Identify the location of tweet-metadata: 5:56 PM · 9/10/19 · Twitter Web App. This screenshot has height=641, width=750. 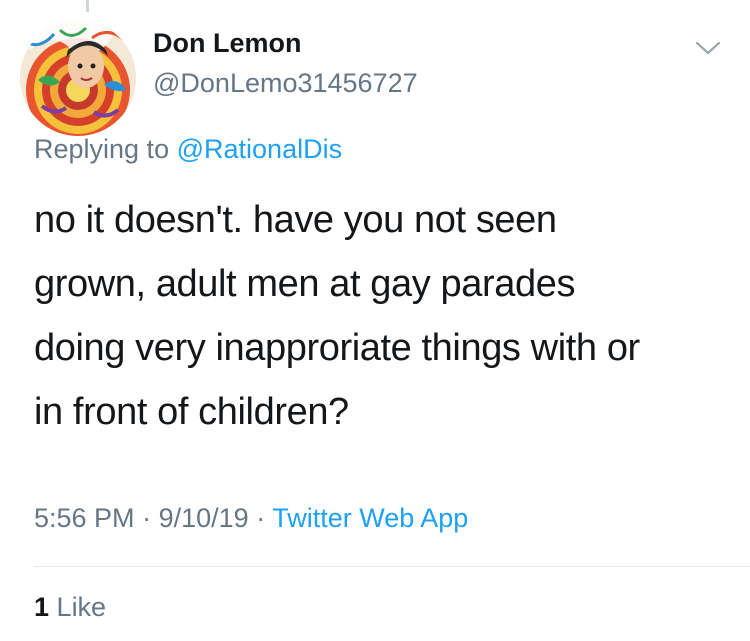
(251, 518).